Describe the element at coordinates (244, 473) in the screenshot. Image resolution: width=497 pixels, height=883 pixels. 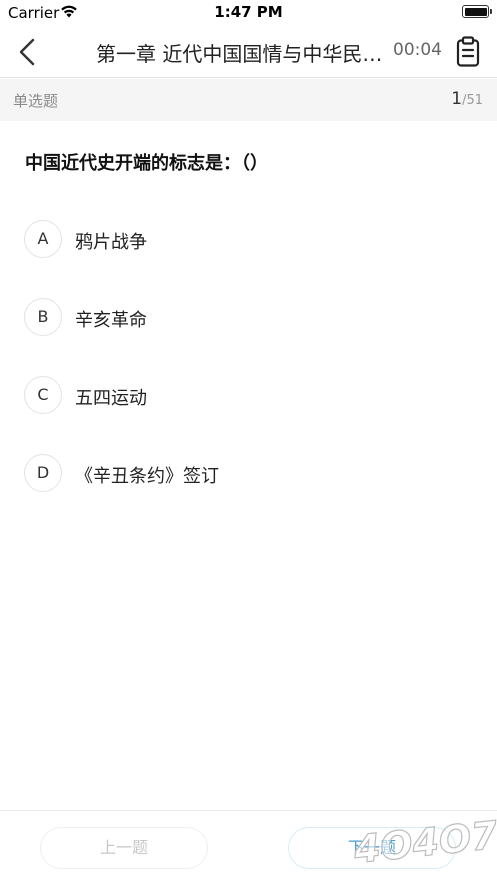
I see `option-d: D 《辛丑条约》签订` at that location.